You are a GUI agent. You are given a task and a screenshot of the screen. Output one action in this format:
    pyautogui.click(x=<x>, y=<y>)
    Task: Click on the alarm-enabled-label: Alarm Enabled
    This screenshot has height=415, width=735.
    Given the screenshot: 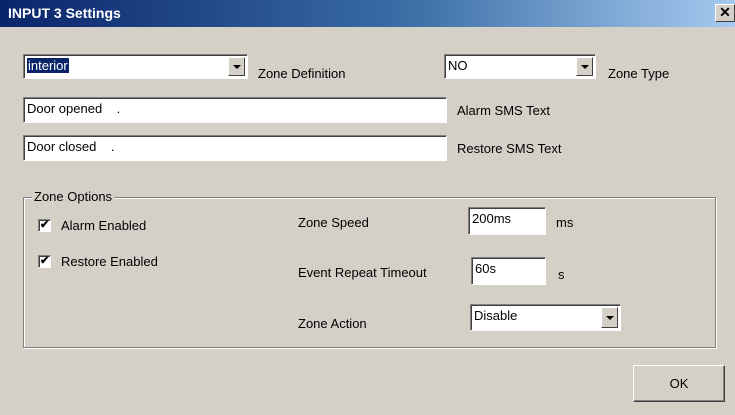 What is the action you would take?
    pyautogui.click(x=103, y=225)
    